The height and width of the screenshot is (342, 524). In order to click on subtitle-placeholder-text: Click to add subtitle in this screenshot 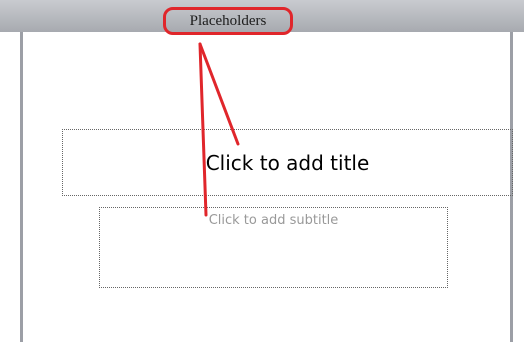, I will do `click(273, 220)`.